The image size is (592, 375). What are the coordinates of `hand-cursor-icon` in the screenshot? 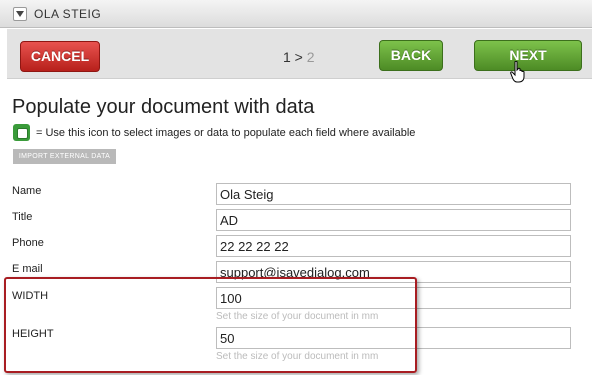 It's located at (517, 72).